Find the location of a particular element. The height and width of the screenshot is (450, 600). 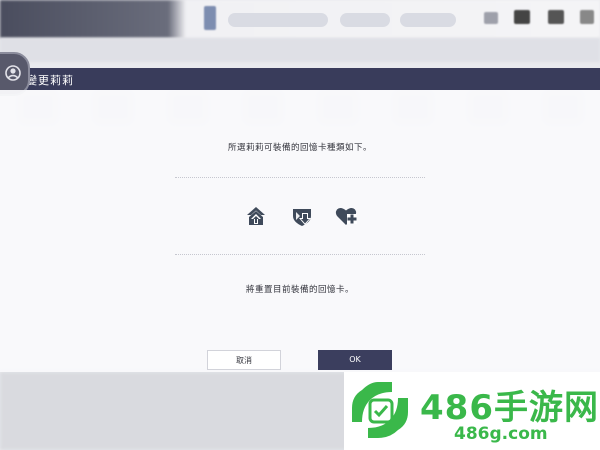

watermark: 486手游网 486g.com is located at coordinates (472, 411).